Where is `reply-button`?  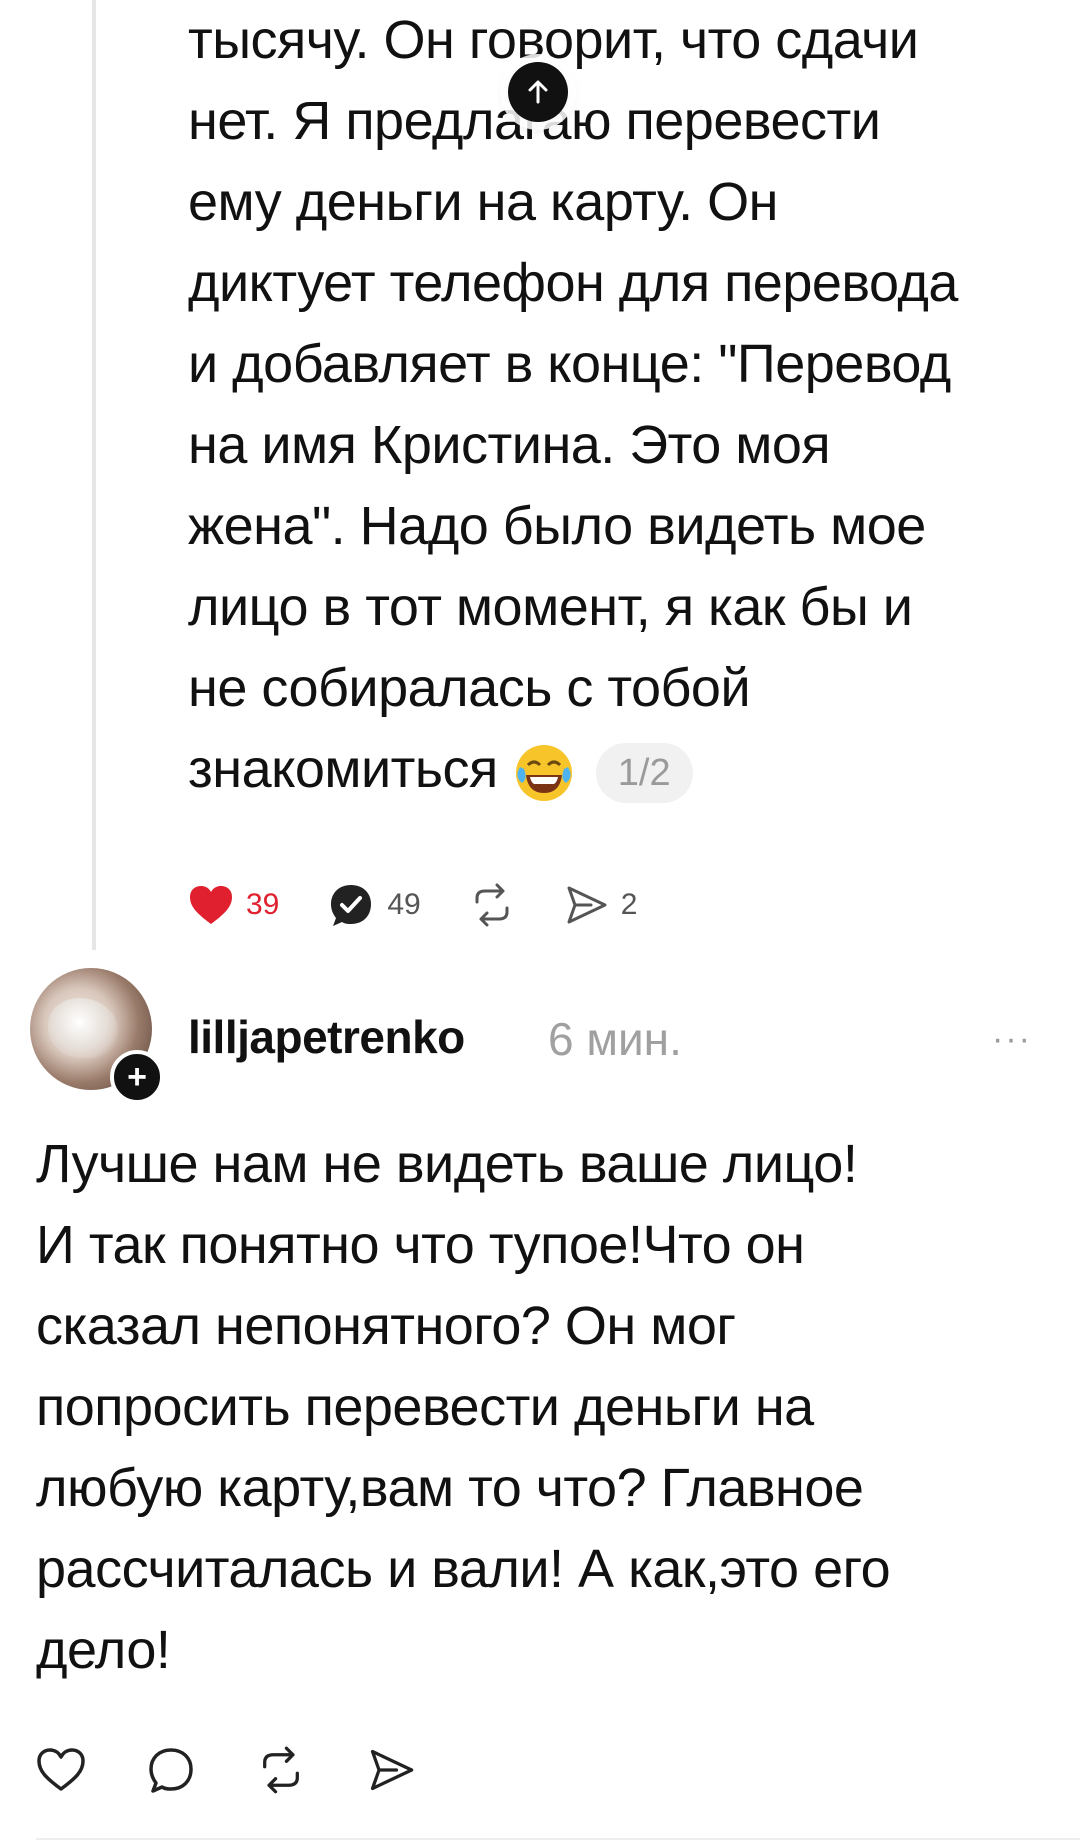 reply-button is located at coordinates (171, 1770).